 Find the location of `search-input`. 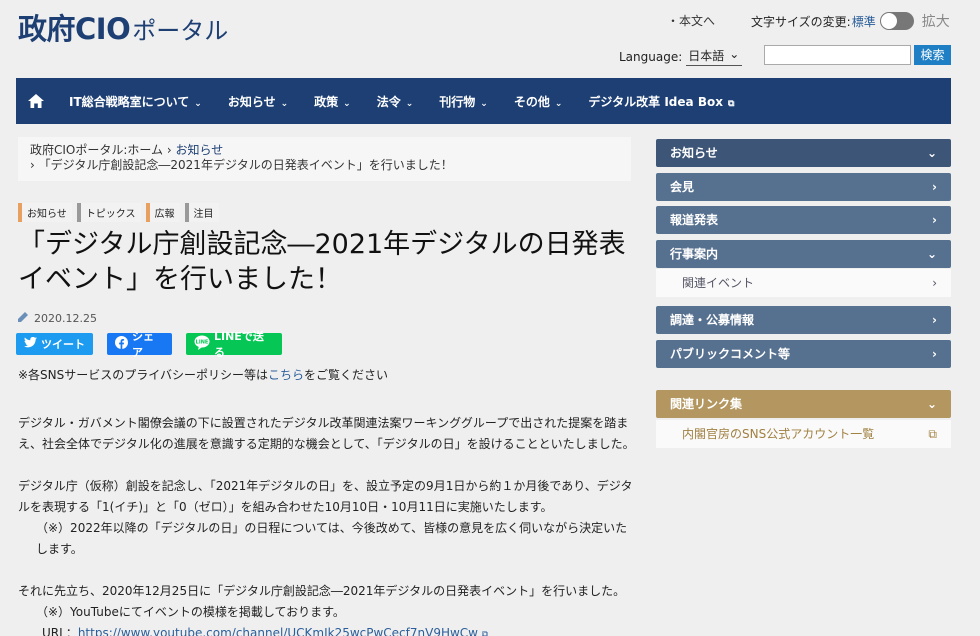

search-input is located at coordinates (837, 55).